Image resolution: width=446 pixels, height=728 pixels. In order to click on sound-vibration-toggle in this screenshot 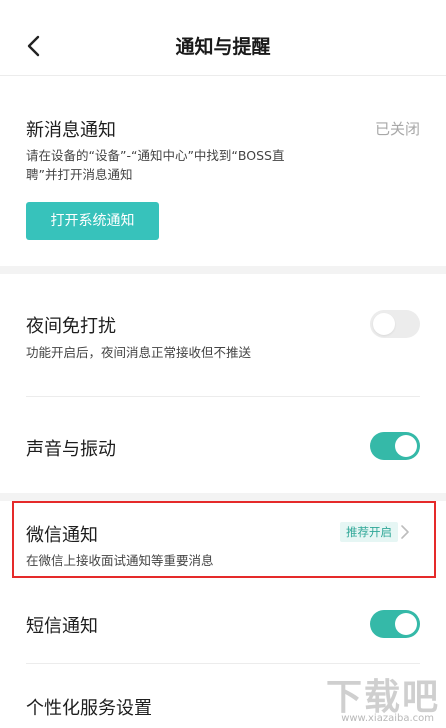, I will do `click(395, 446)`.